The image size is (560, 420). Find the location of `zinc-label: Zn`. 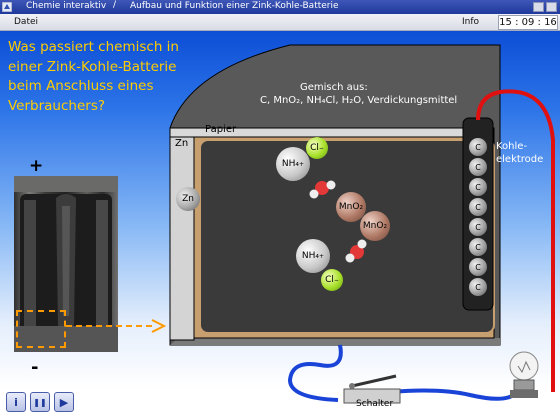

zinc-label: Zn is located at coordinates (182, 143).